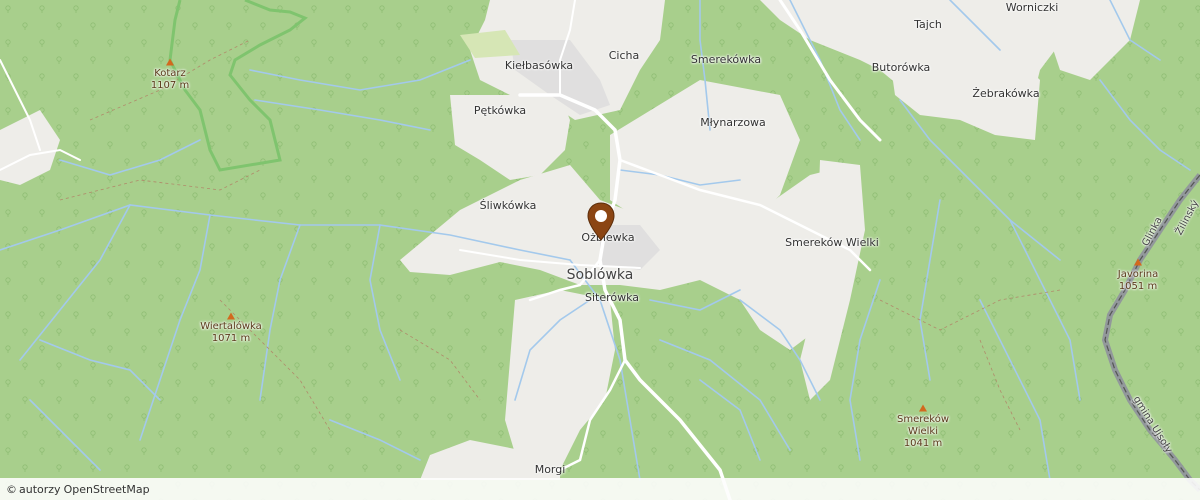 This screenshot has height=500, width=1200. I want to click on attribution-authors: autorzy, so click(40, 489).